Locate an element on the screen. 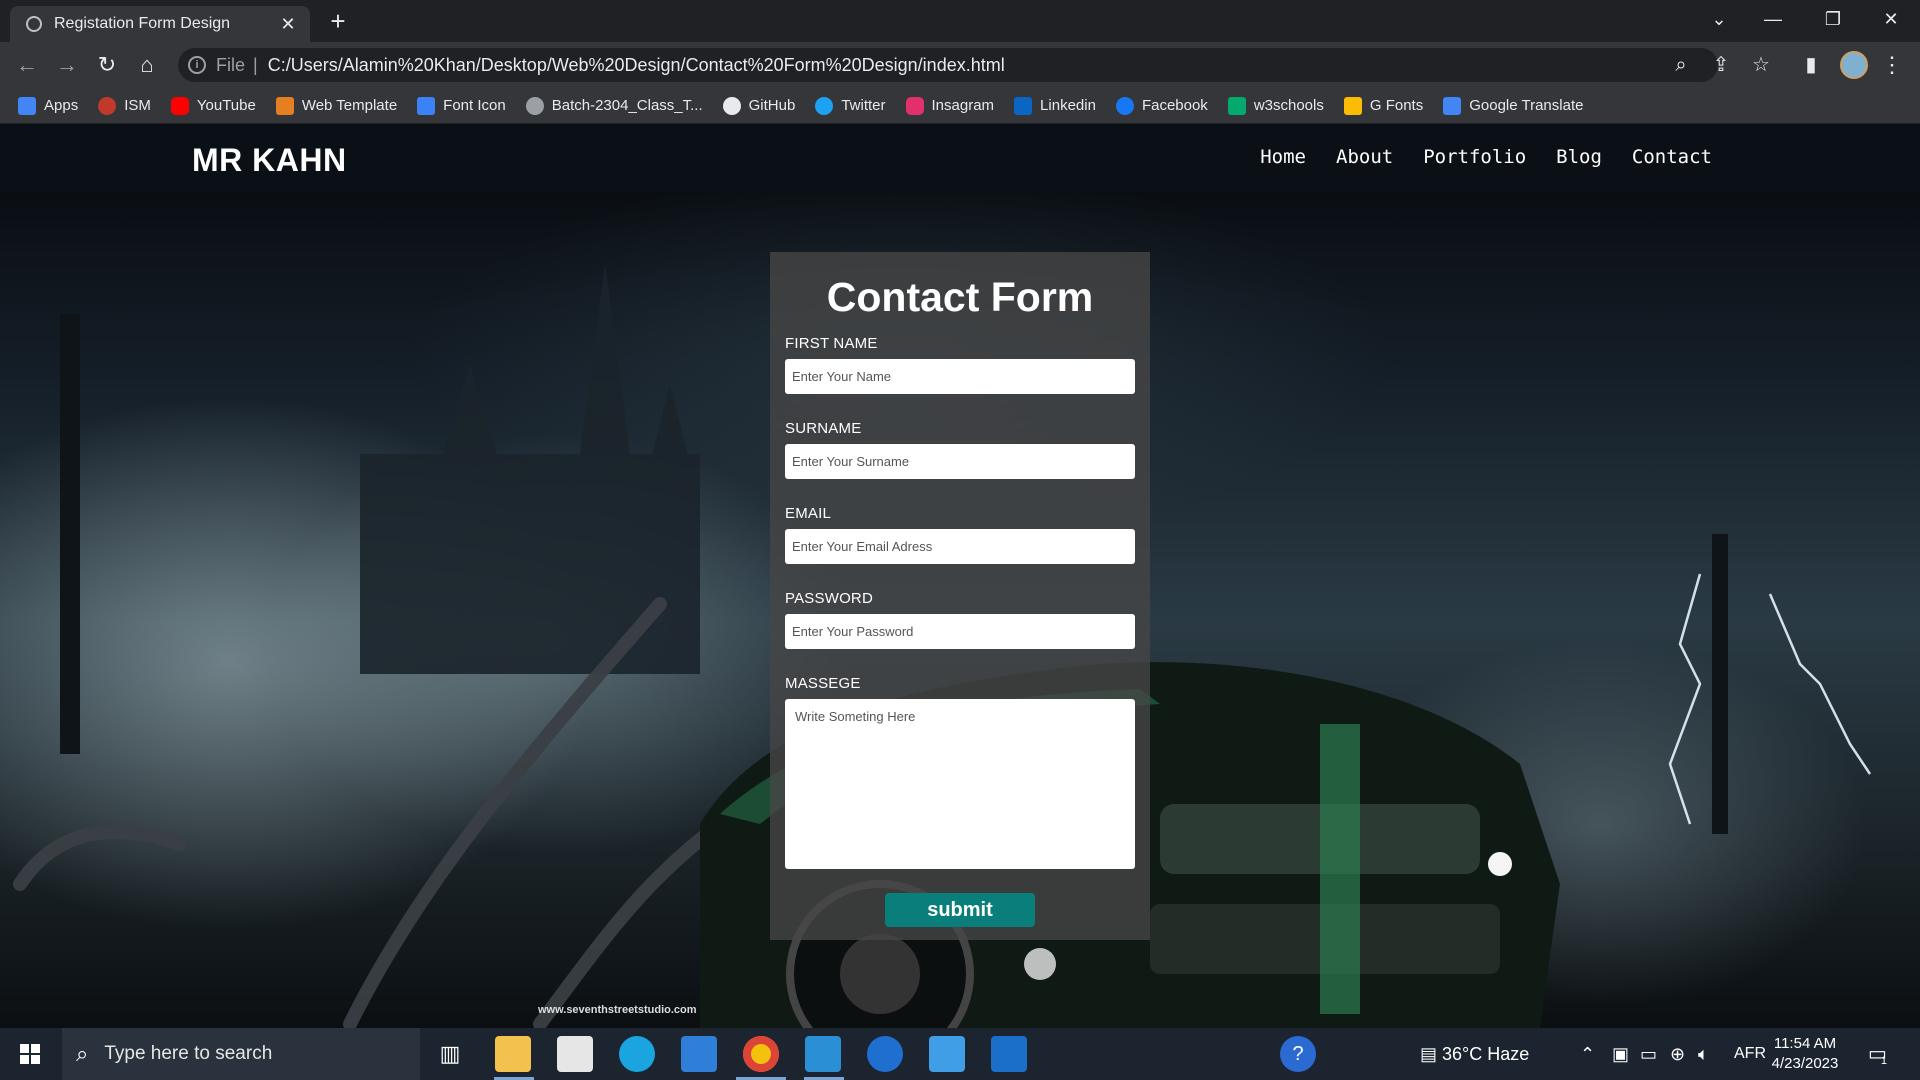 This screenshot has height=1080, width=1920. taskbar-clock: 11:54 AM 4/23/2023 is located at coordinates (1805, 1054).